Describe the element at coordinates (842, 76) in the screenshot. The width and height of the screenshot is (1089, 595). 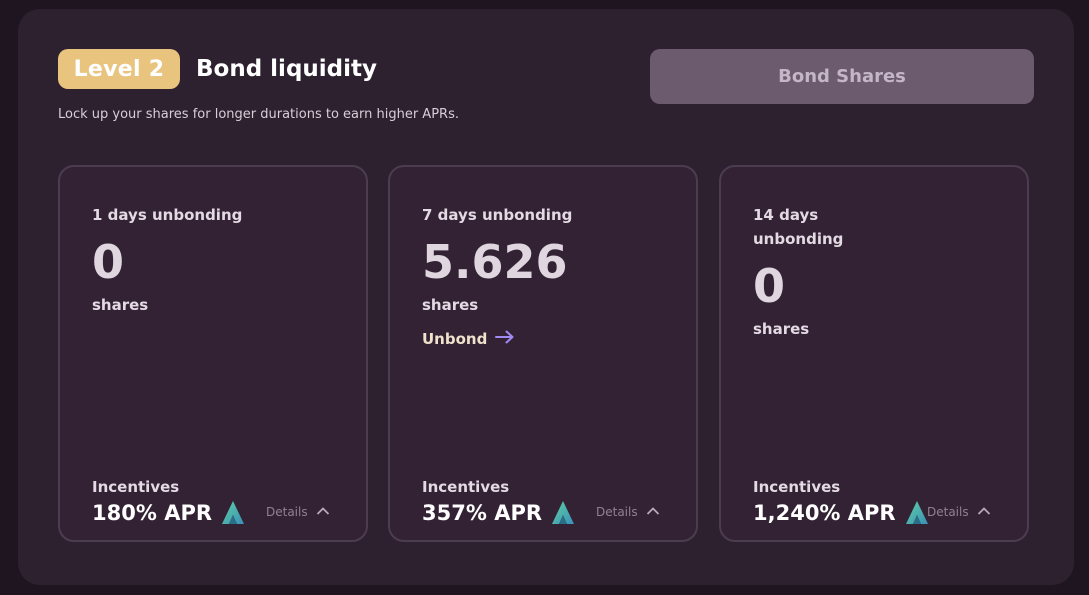
I see `bond-shares-button: Bond Shares` at that location.